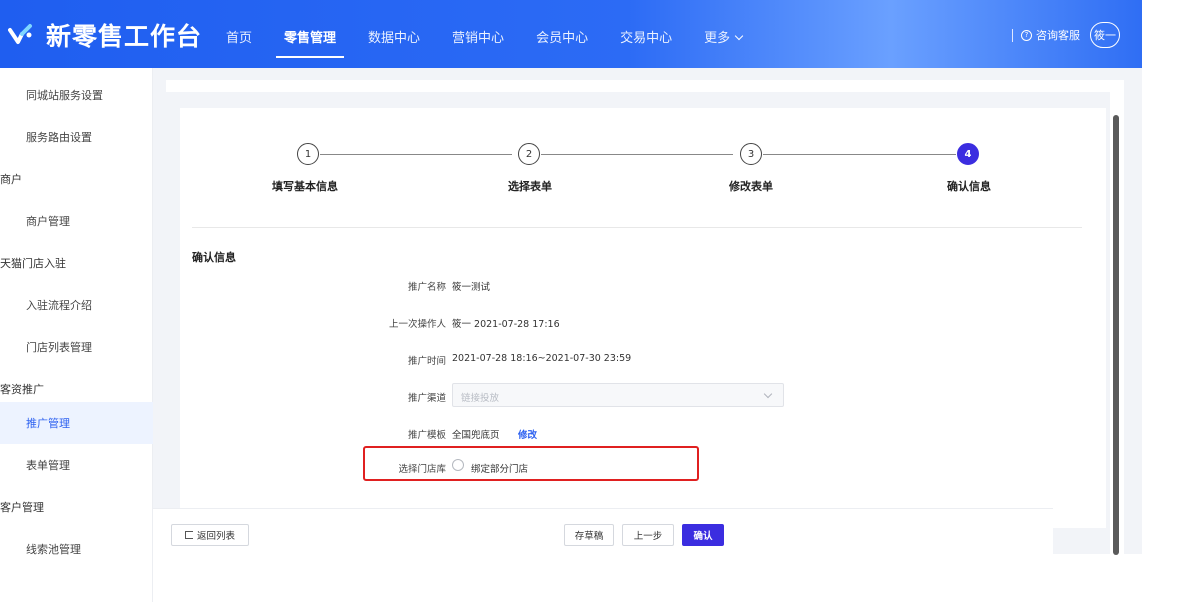  Describe the element at coordinates (76, 221) in the screenshot. I see `sidebar-item-merchant-manage: 商户管理` at that location.